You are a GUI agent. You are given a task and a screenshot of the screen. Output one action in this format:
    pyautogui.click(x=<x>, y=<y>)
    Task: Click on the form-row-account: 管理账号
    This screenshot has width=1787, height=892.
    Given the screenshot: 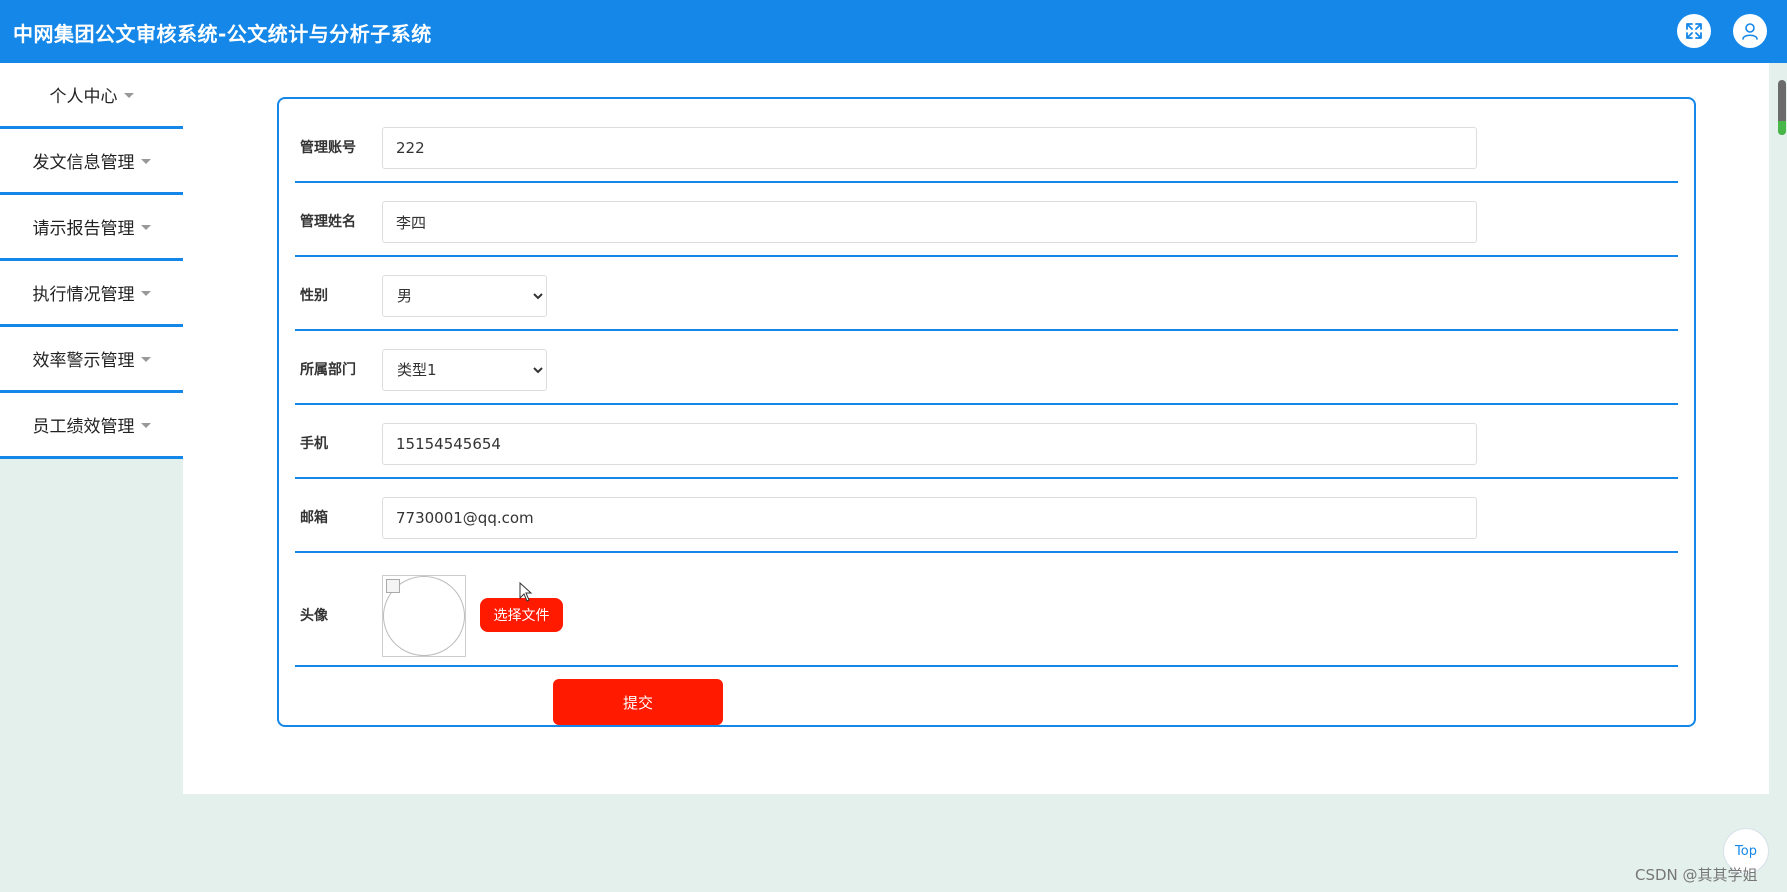 What is the action you would take?
    pyautogui.click(x=986, y=141)
    